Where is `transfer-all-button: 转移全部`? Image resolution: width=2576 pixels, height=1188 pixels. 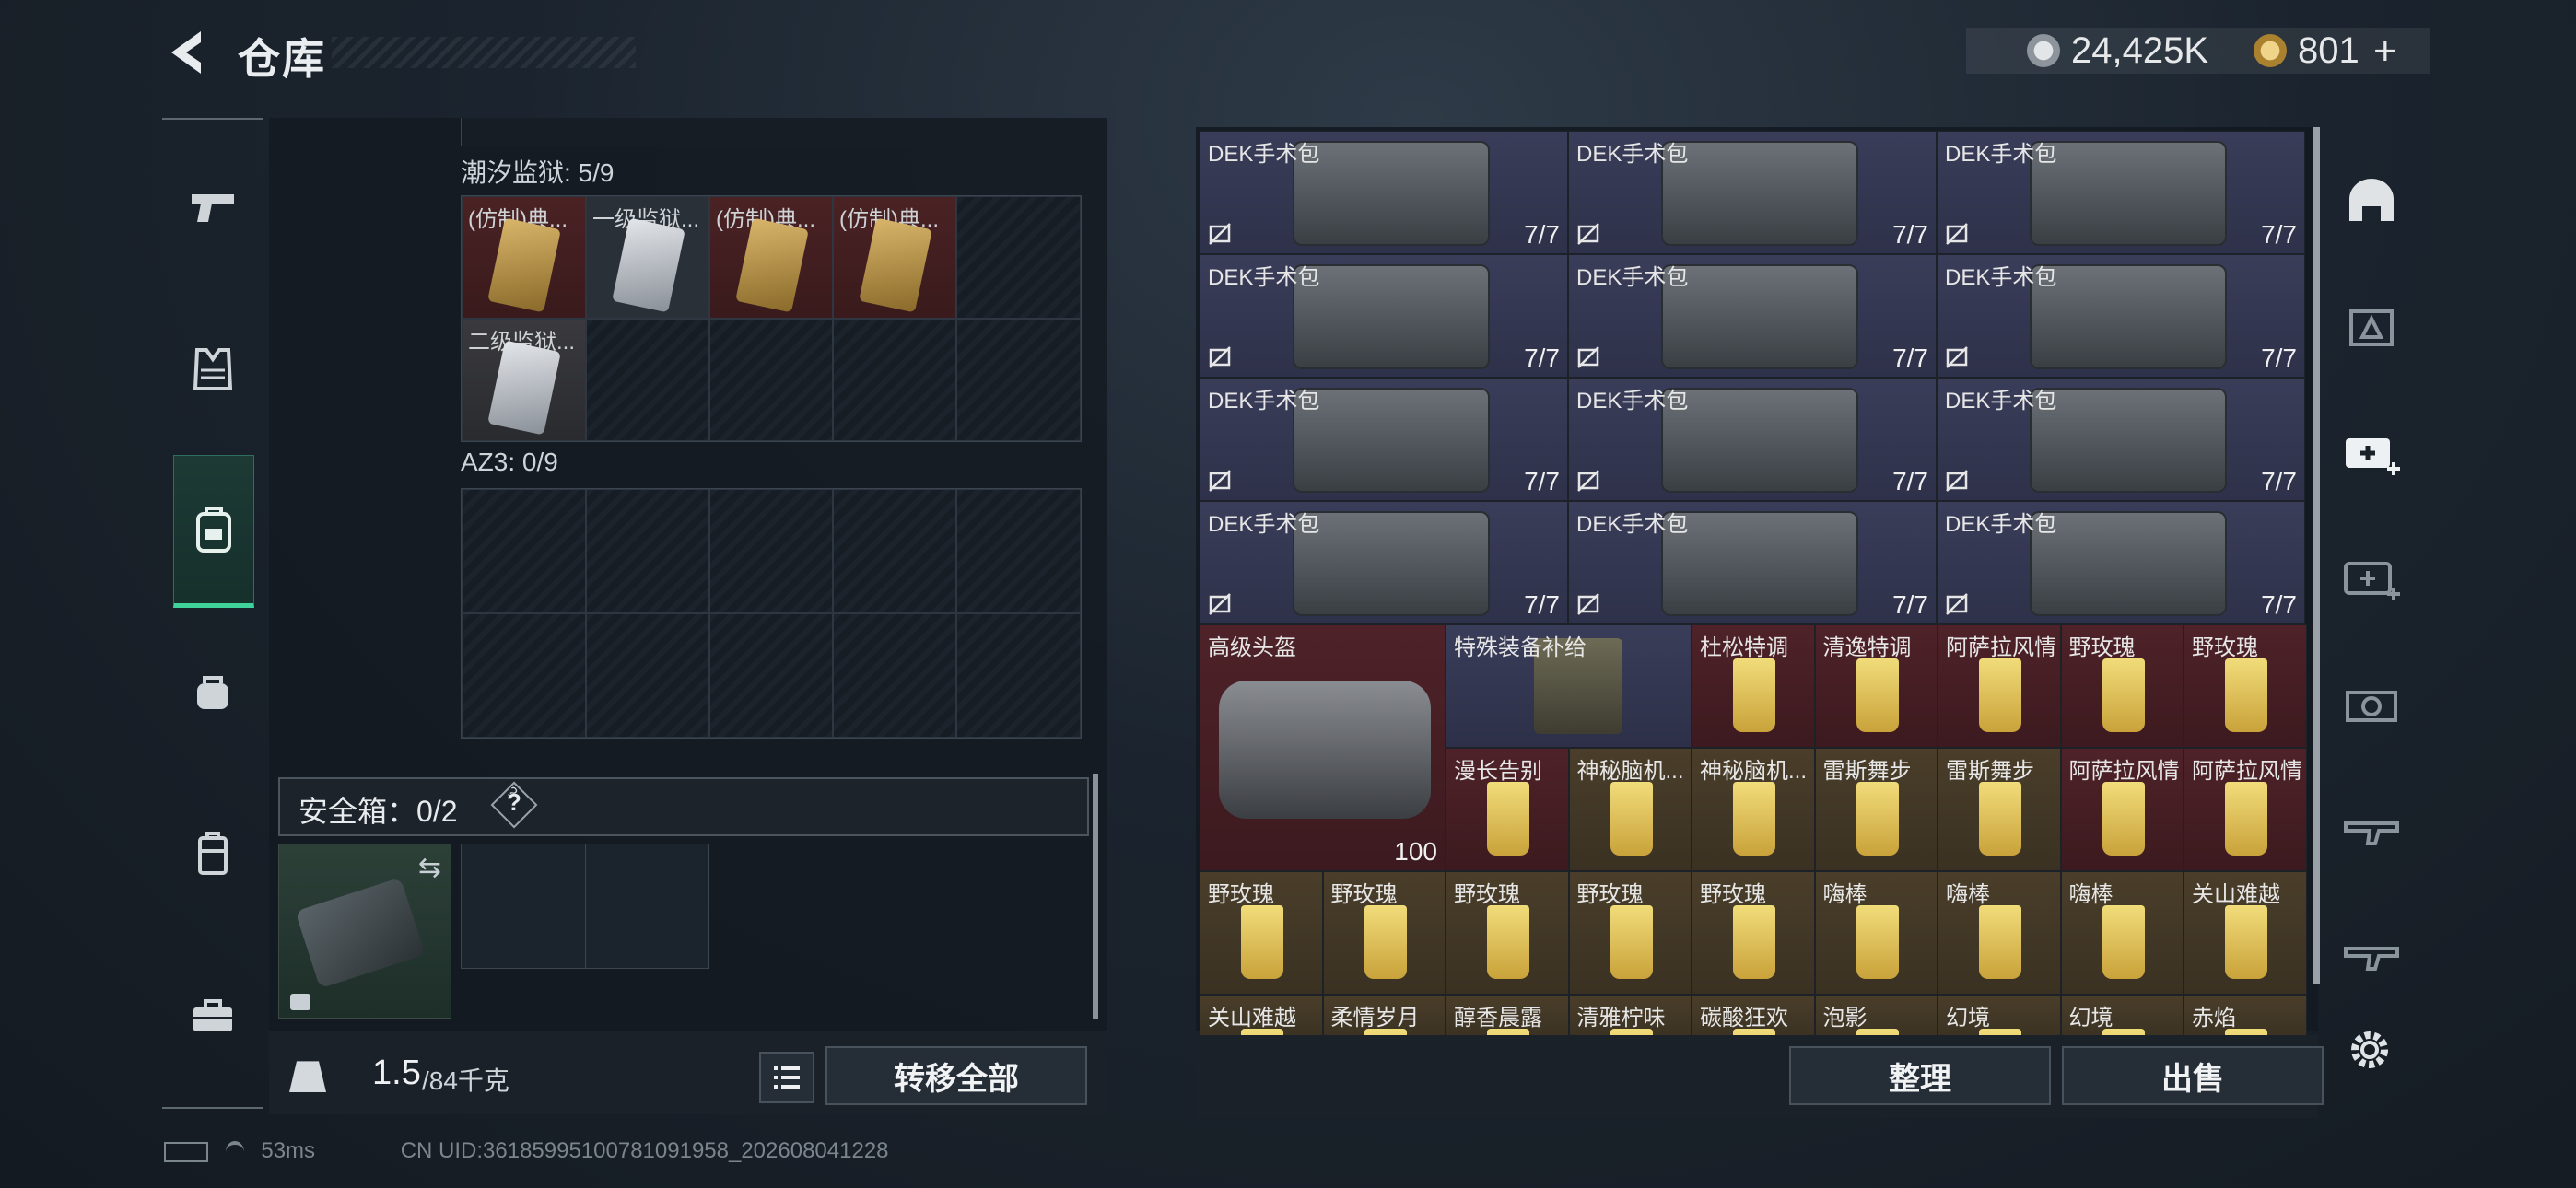
transfer-all-button: 转移全部 is located at coordinates (956, 1075).